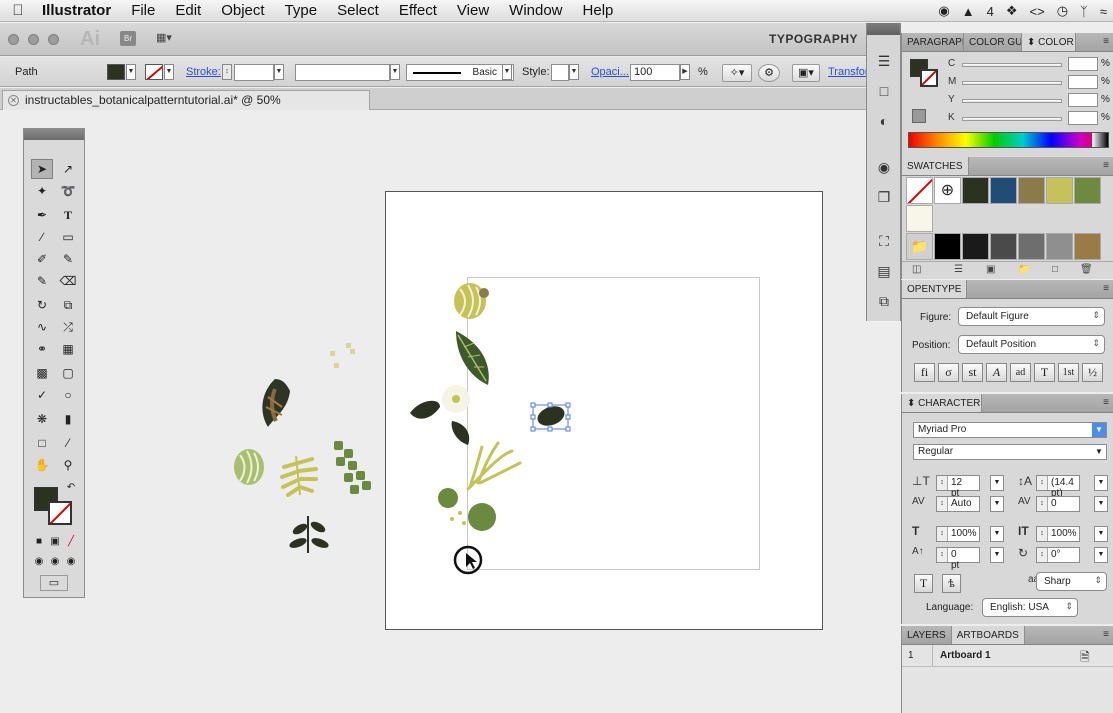 This screenshot has height=713, width=1113. I want to click on kerning-dropdown: ▼, so click(997, 504).